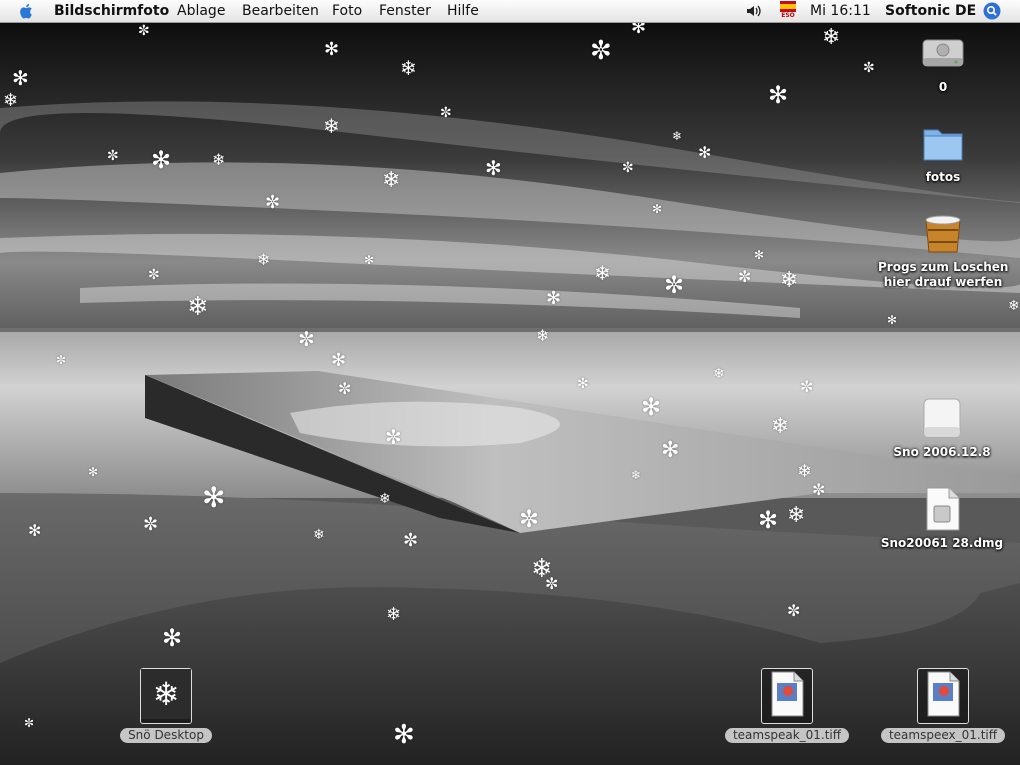  I want to click on trash-bucket-icon-item: Progs zum Loschen hier drauf werfen, so click(943, 250).